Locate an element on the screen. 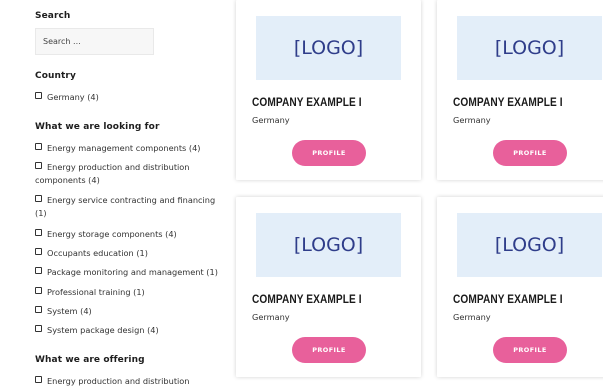  filter-label: Energy management components (4) is located at coordinates (124, 148).